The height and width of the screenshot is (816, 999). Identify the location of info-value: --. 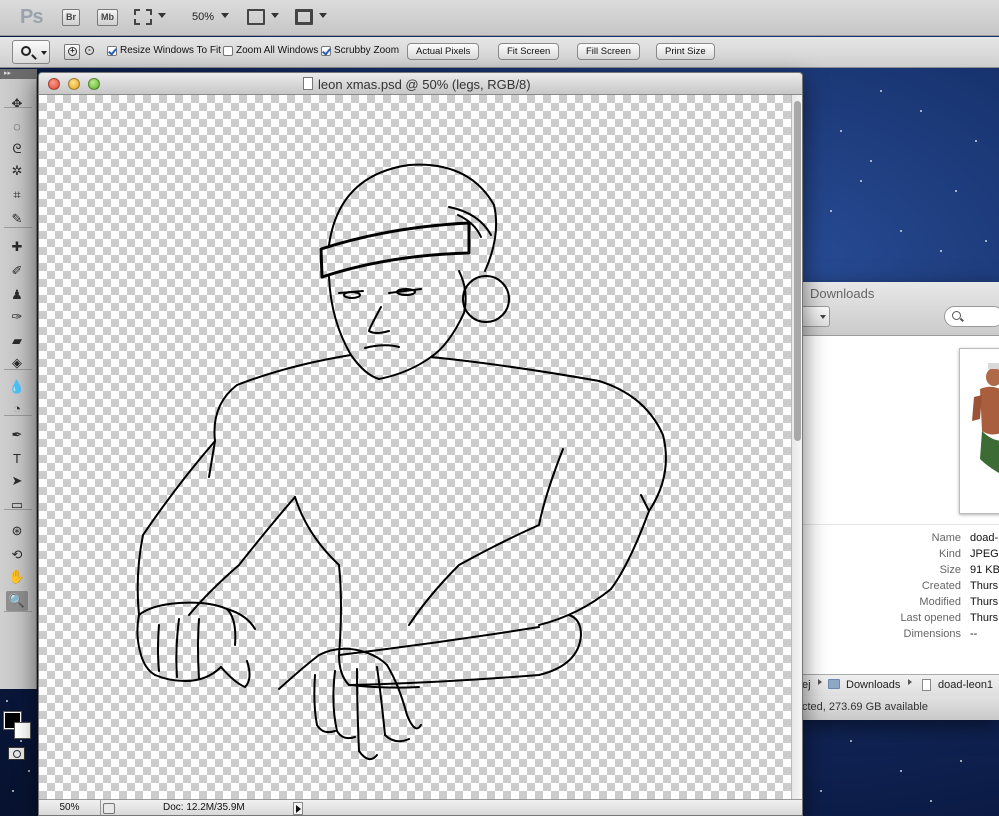
(974, 634).